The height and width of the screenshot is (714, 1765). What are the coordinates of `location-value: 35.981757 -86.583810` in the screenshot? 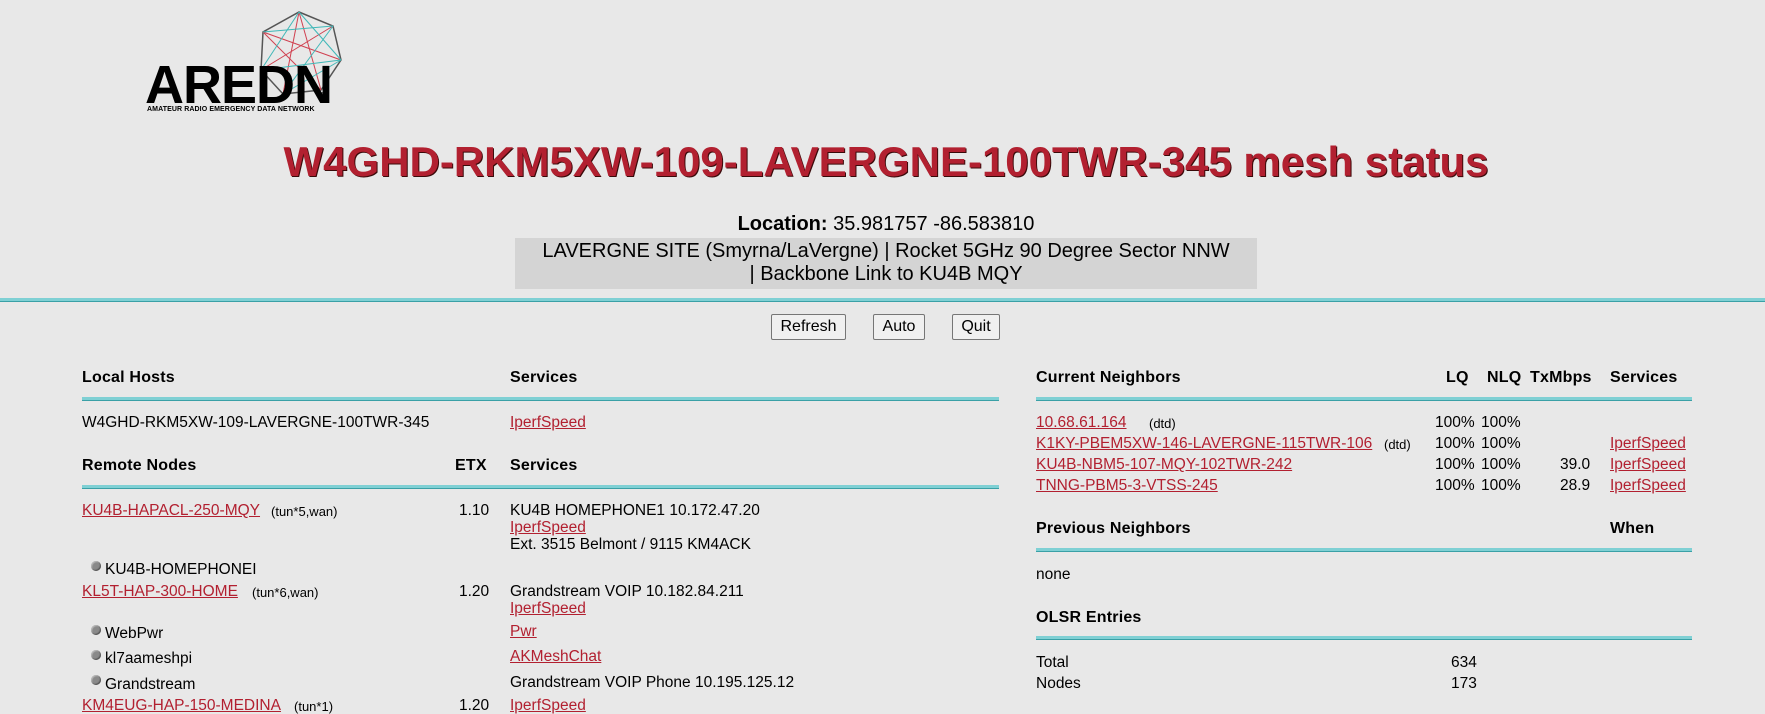 It's located at (934, 224).